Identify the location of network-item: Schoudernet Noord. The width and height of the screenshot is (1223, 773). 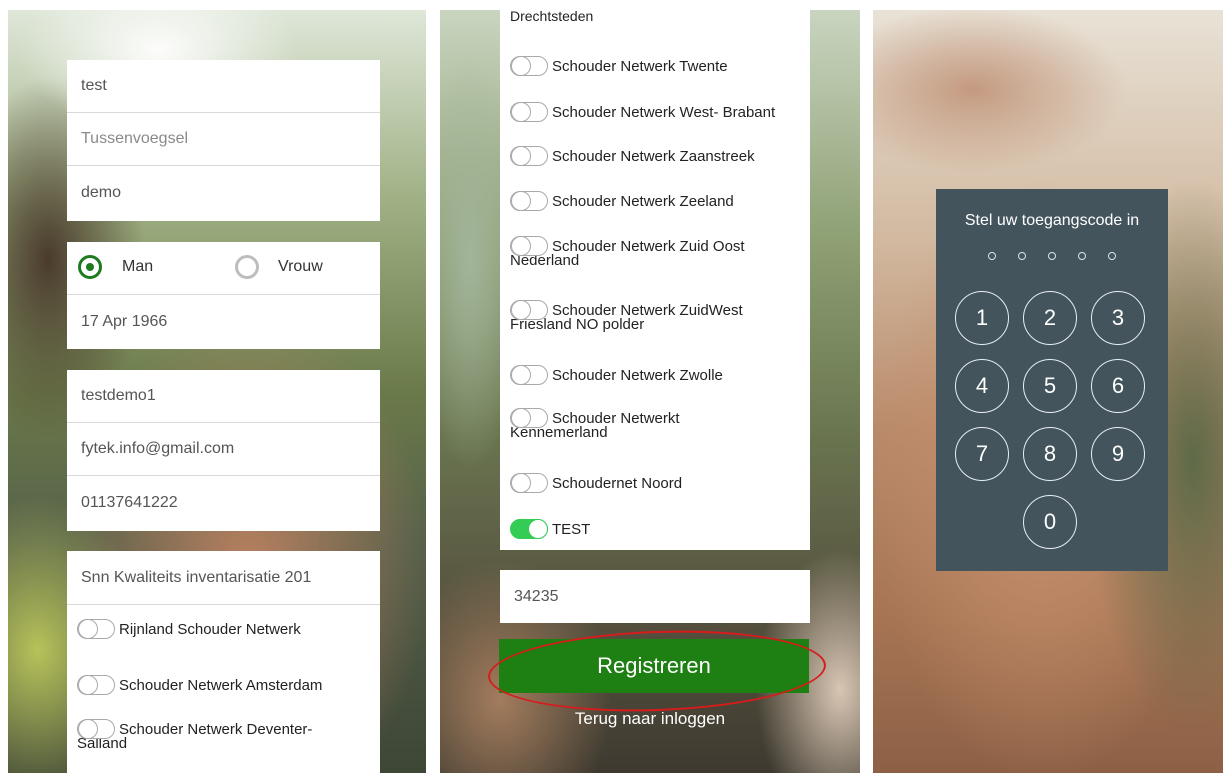
(596, 483).